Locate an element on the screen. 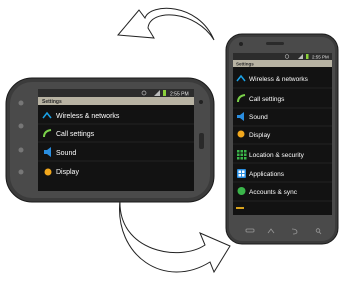 The height and width of the screenshot is (286, 342). svg-text: Location & security is located at coordinates (277, 155).